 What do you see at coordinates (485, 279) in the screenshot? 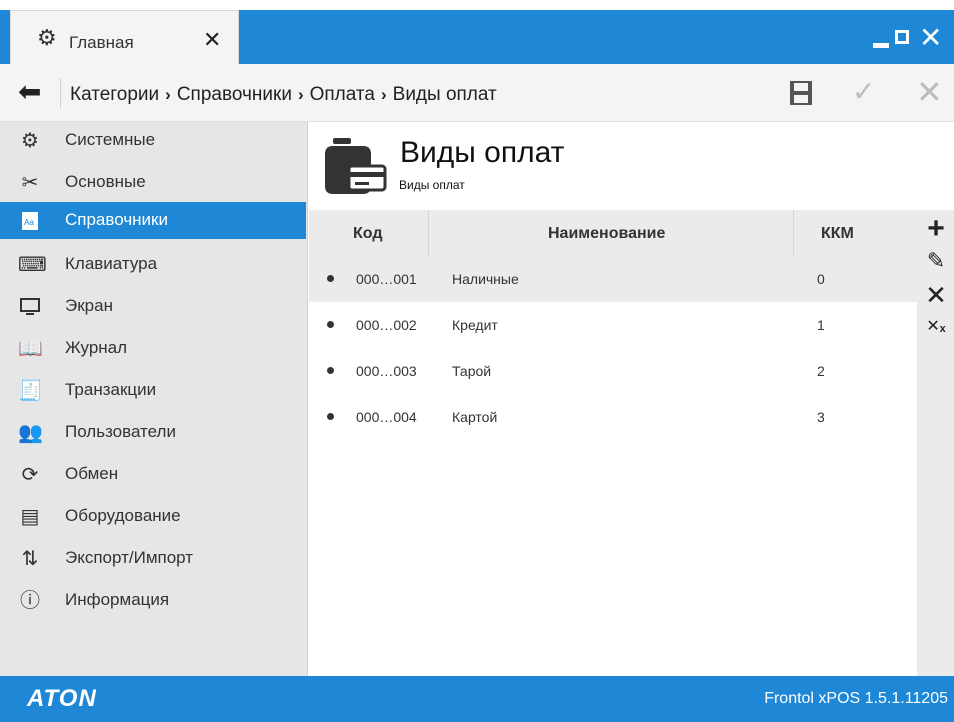
I see `cell-name: Наличные` at bounding box center [485, 279].